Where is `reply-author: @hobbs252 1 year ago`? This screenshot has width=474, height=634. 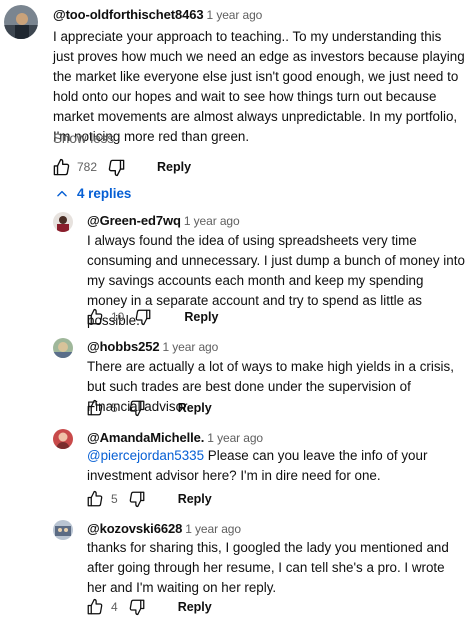
reply-author: @hobbs252 1 year ago is located at coordinates (152, 346).